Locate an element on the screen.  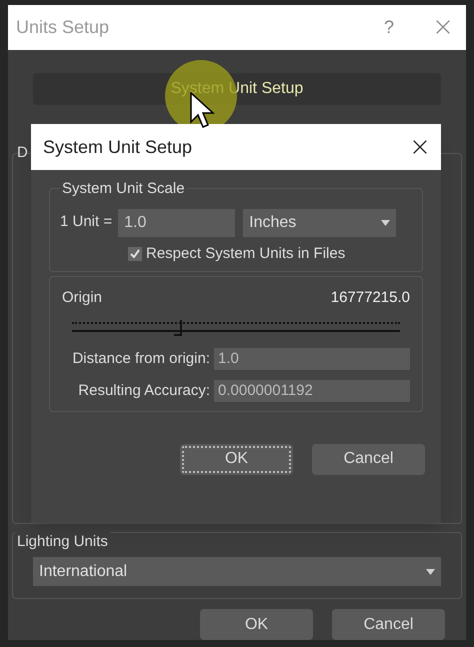
check-icon is located at coordinates (135, 253).